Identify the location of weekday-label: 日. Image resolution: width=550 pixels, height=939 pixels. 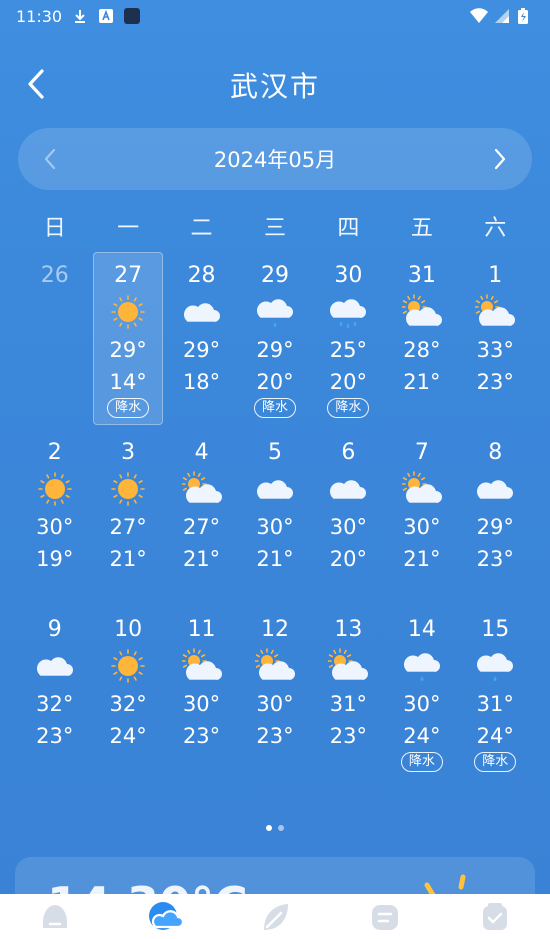
(54, 228).